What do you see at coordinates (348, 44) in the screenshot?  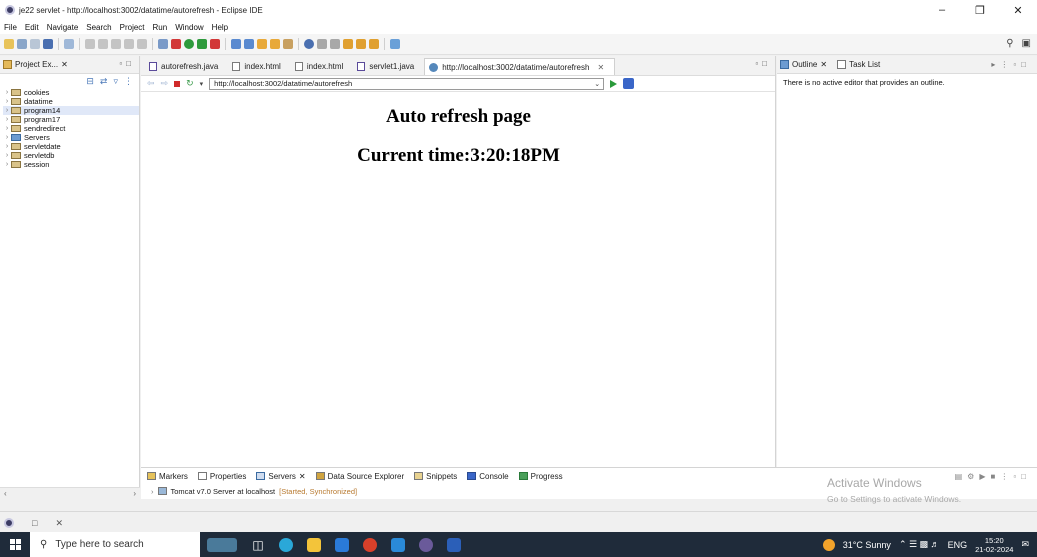 I see `back-icon` at bounding box center [348, 44].